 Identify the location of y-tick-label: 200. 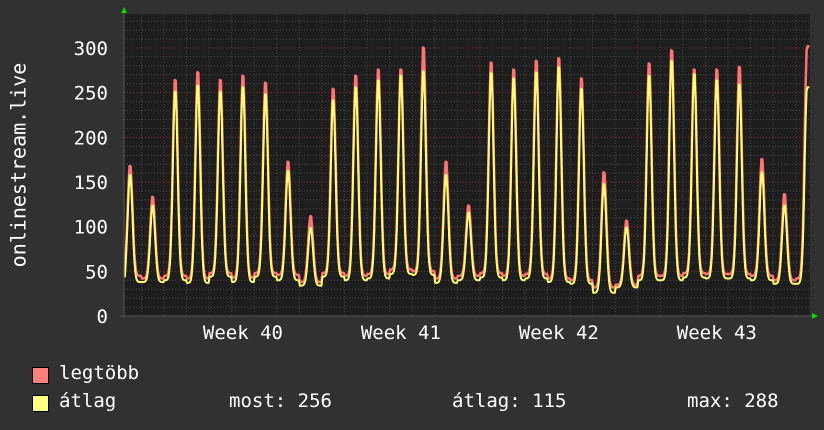
(91, 138).